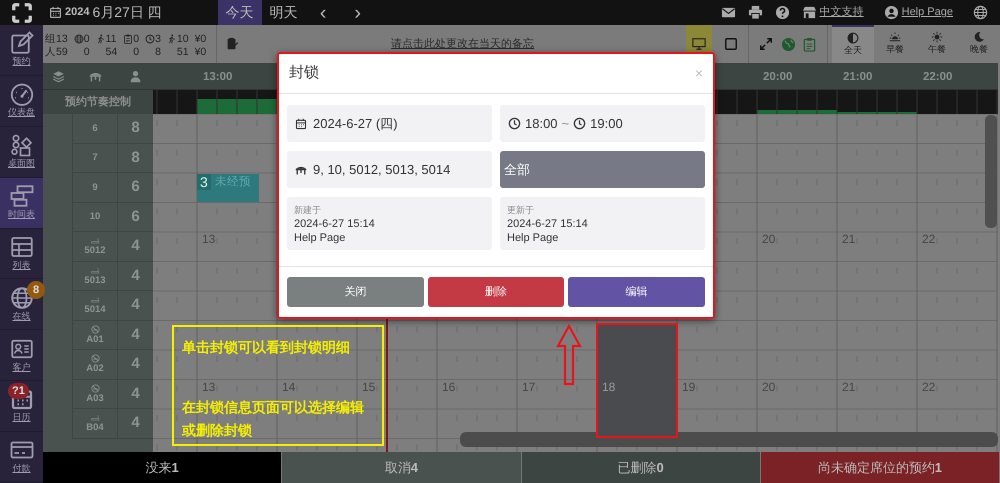 The height and width of the screenshot is (483, 1000). What do you see at coordinates (521, 210) in the screenshot?
I see `field-label: 更新于` at bounding box center [521, 210].